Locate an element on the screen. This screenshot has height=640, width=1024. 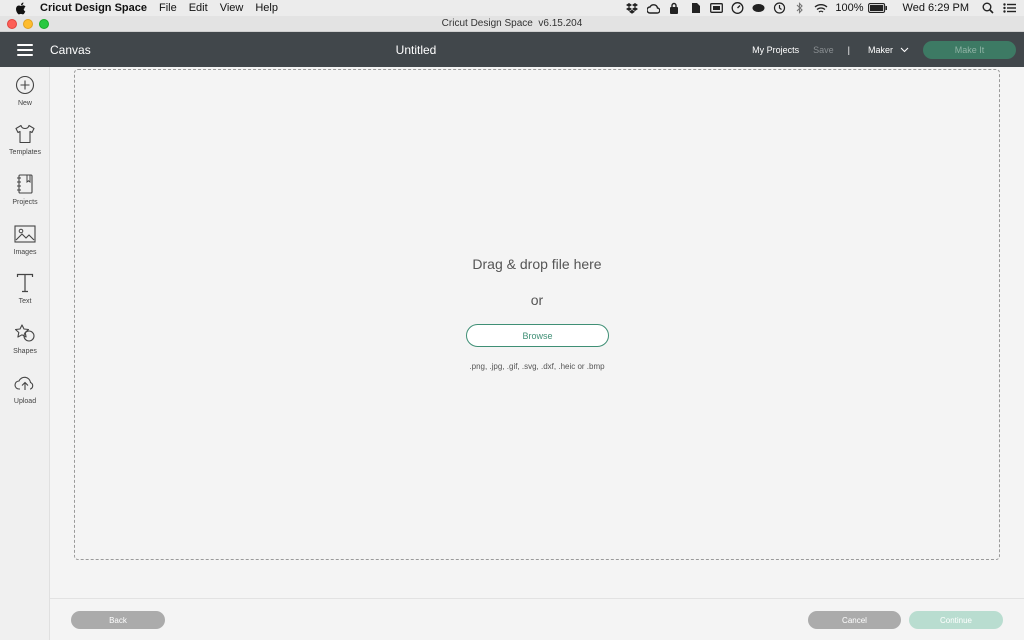
header-actions: My Projects Save | Maker Make It is located at coordinates (884, 49).